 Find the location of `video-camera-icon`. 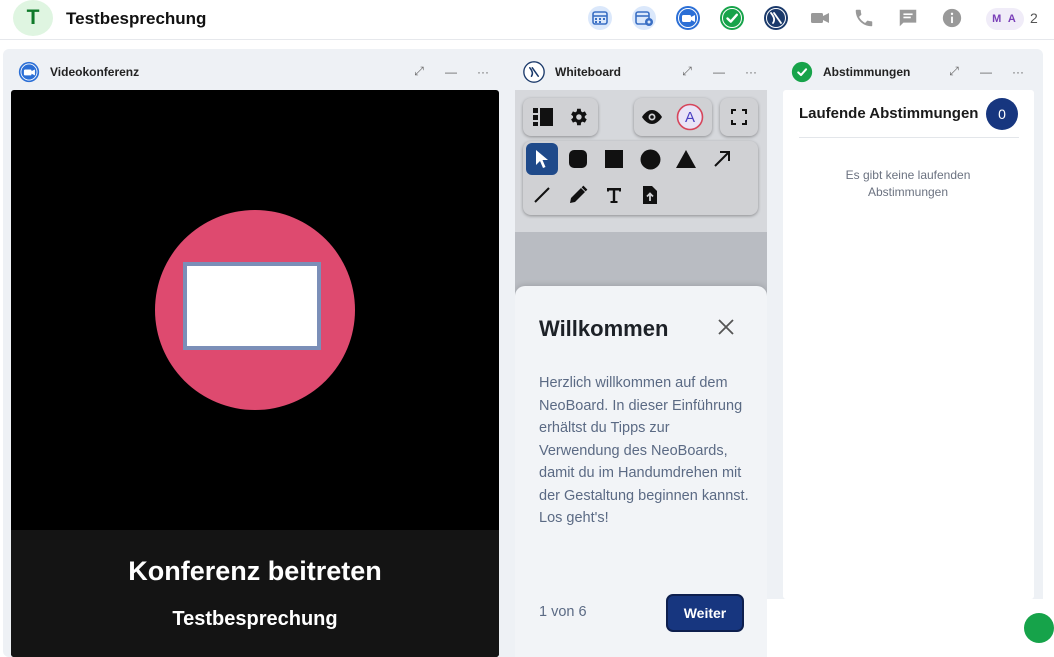

video-camera-icon is located at coordinates (820, 18).